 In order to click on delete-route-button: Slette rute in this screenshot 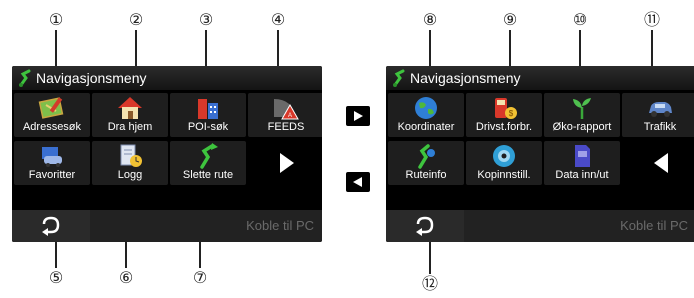, I will do `click(208, 163)`.